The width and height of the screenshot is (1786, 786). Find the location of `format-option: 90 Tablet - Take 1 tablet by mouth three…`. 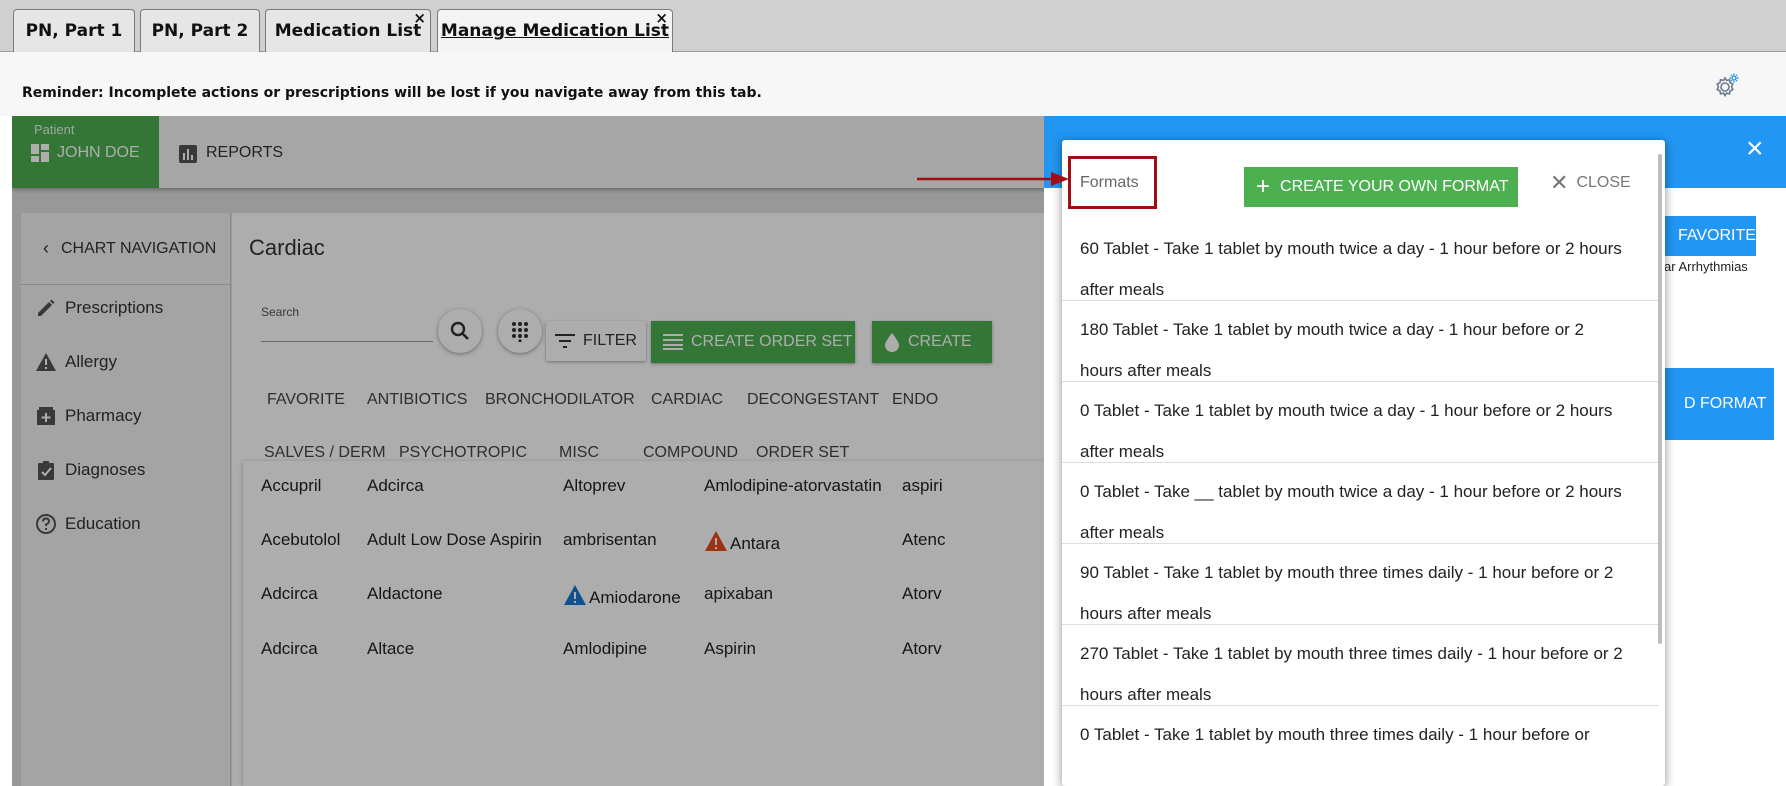

format-option: 90 Tablet - Take 1 tablet by mouth three… is located at coordinates (1360, 584).